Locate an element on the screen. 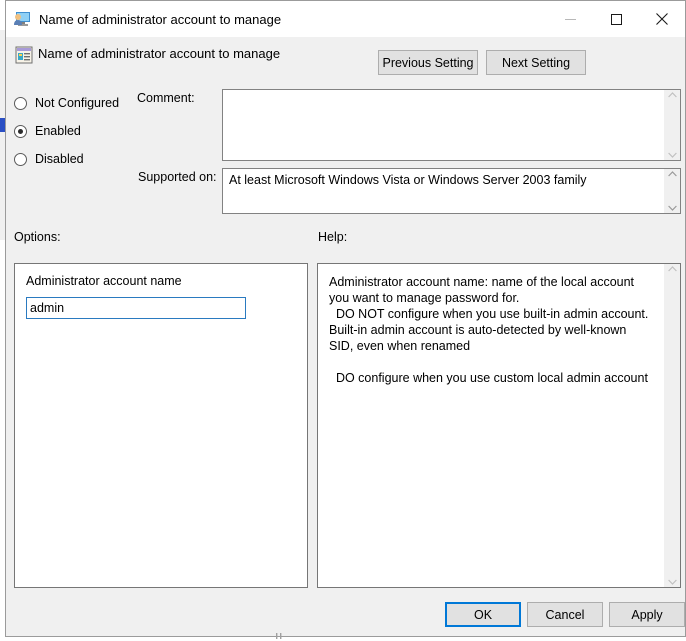 This screenshot has width=686, height=641. comment-value is located at coordinates (443, 125).